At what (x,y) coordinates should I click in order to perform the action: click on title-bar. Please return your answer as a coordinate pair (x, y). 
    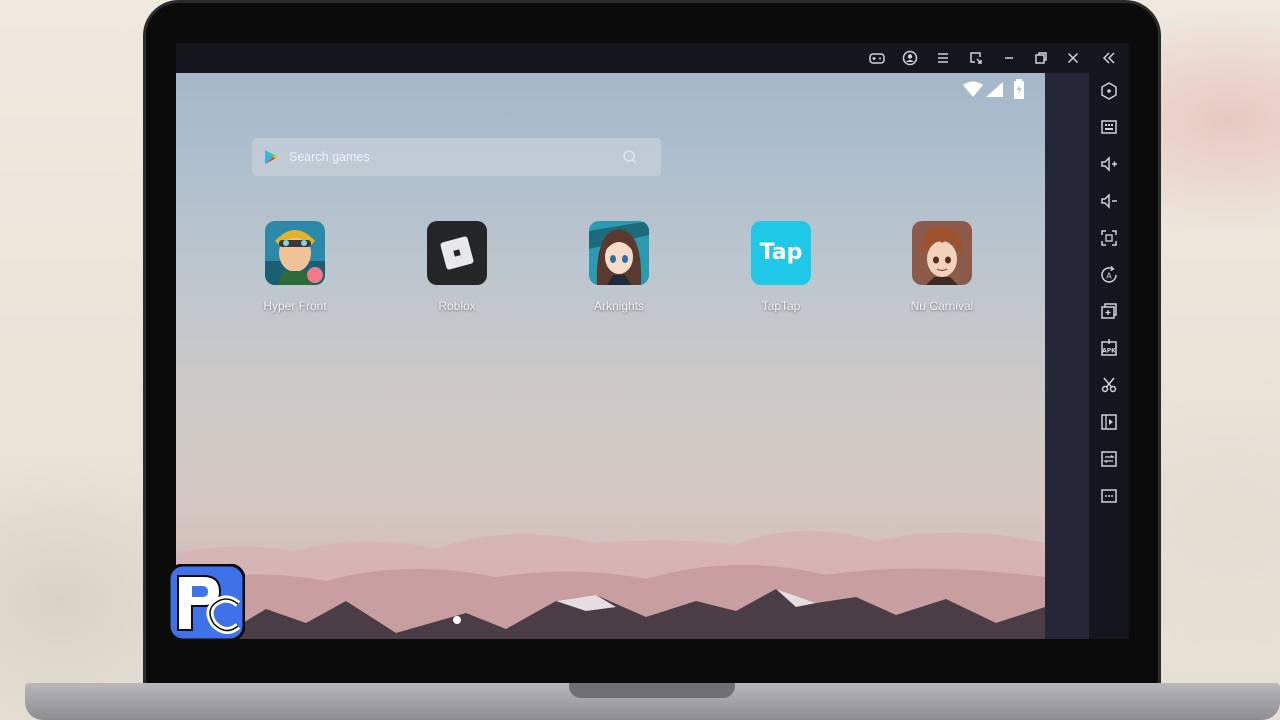
    Looking at the image, I should click on (652, 58).